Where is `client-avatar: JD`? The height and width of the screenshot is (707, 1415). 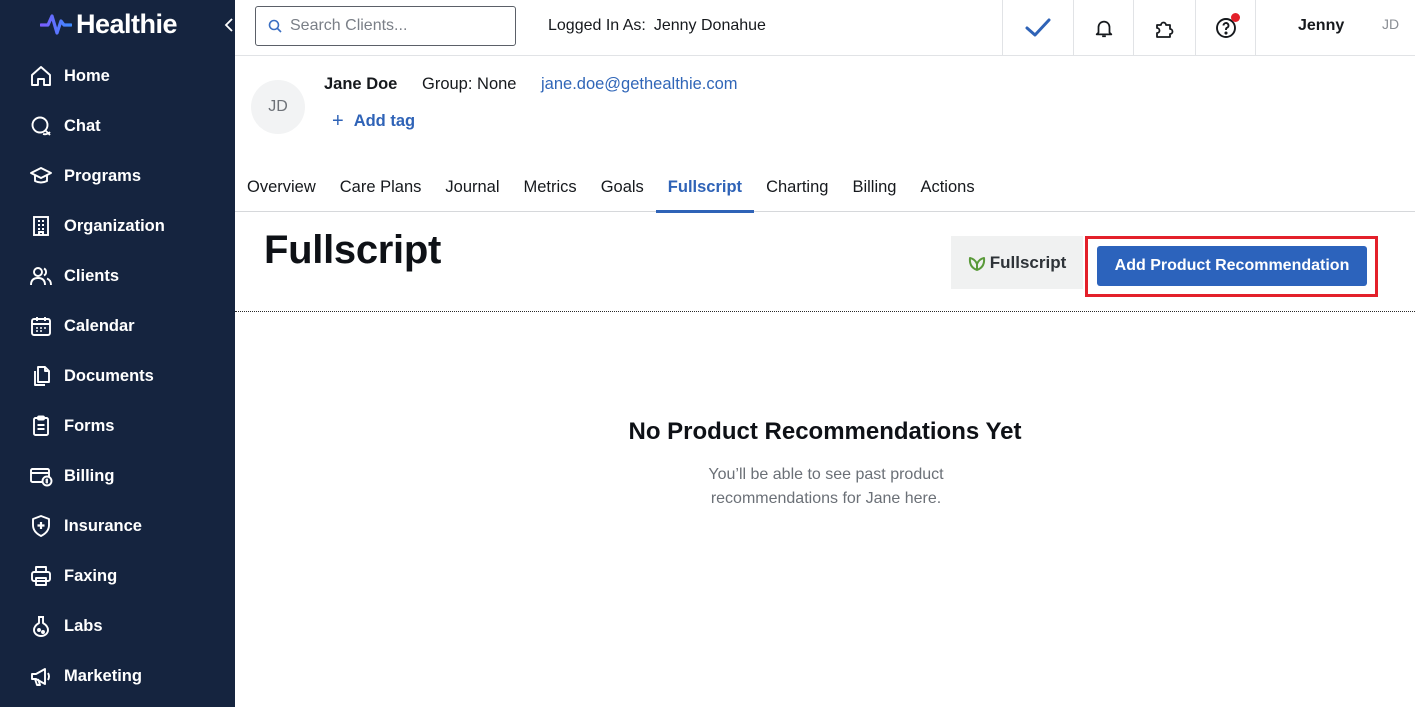 client-avatar: JD is located at coordinates (278, 107).